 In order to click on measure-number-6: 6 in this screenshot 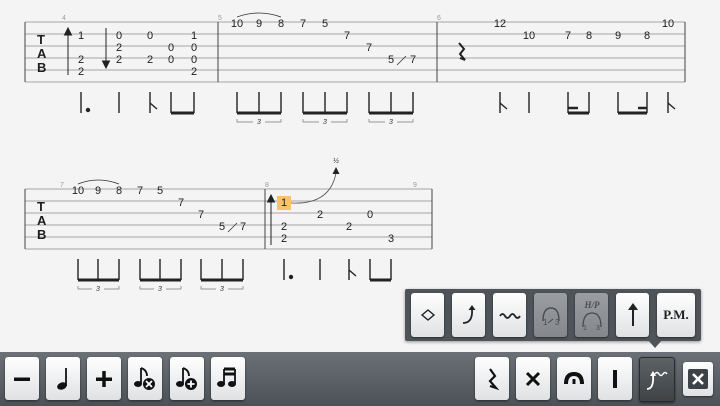, I will do `click(439, 18)`.